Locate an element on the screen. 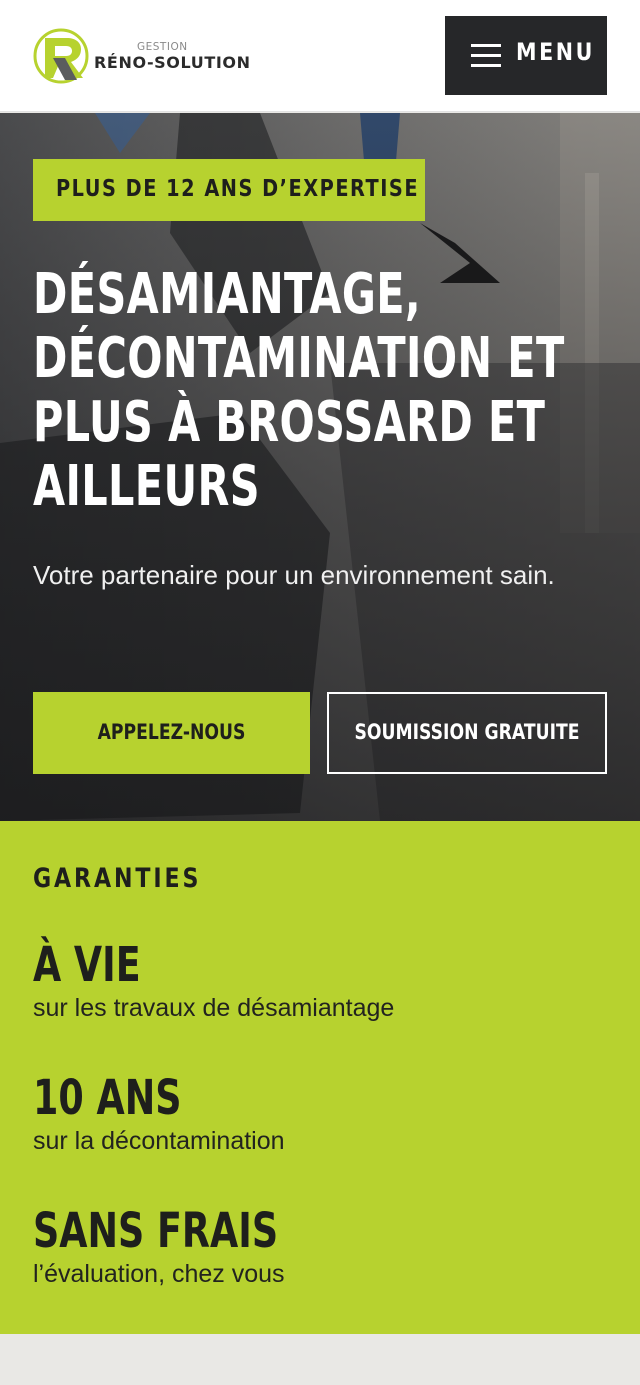 This screenshot has height=1385, width=640. logo: GESTION RÉNO-SOLUTION is located at coordinates (143, 56).